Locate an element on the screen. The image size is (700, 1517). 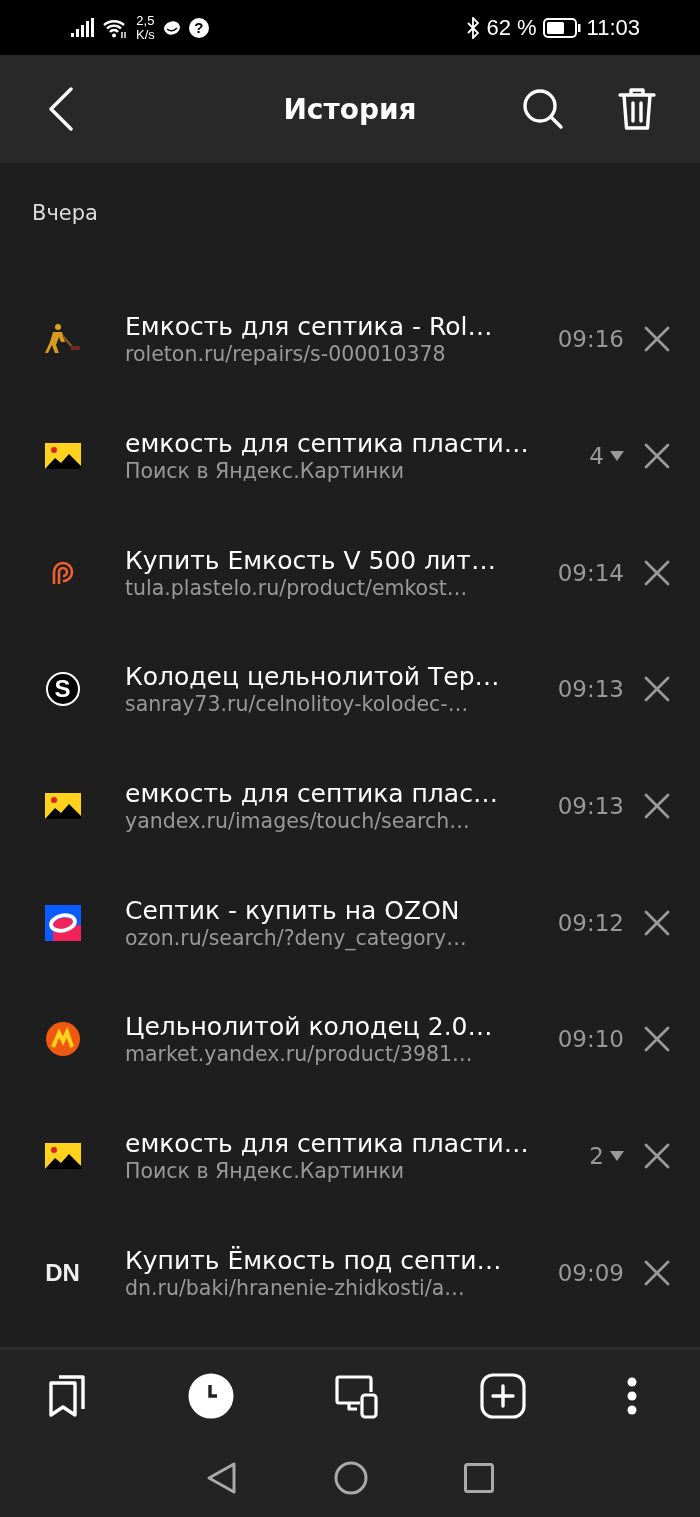
delete-button is located at coordinates (637, 109).